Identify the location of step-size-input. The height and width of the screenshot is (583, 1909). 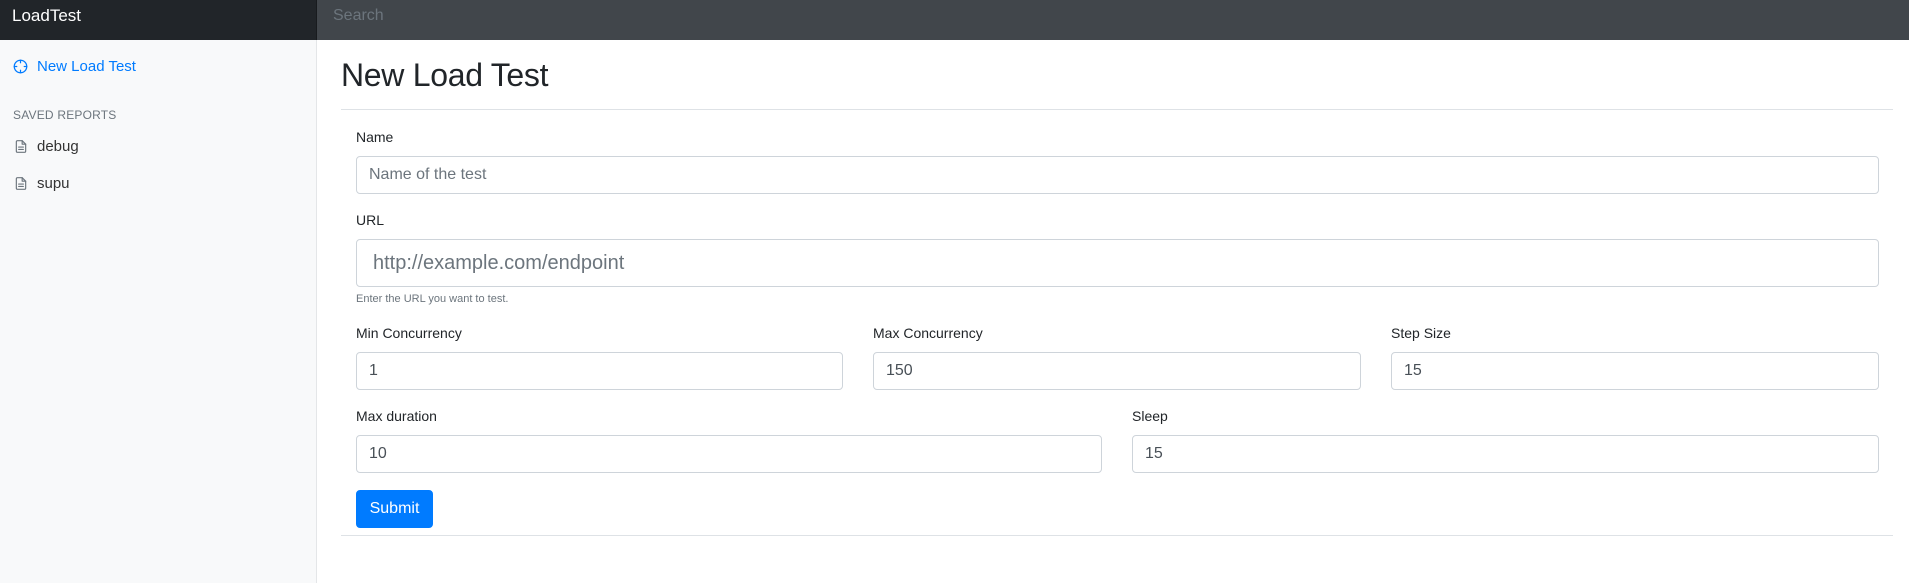
(1635, 371).